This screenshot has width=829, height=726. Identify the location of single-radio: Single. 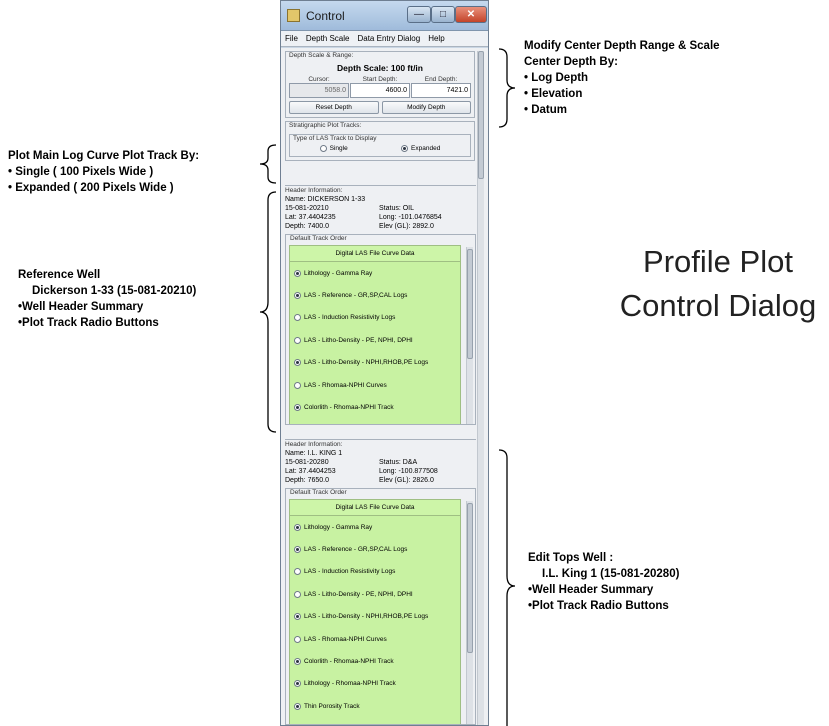
(333, 148).